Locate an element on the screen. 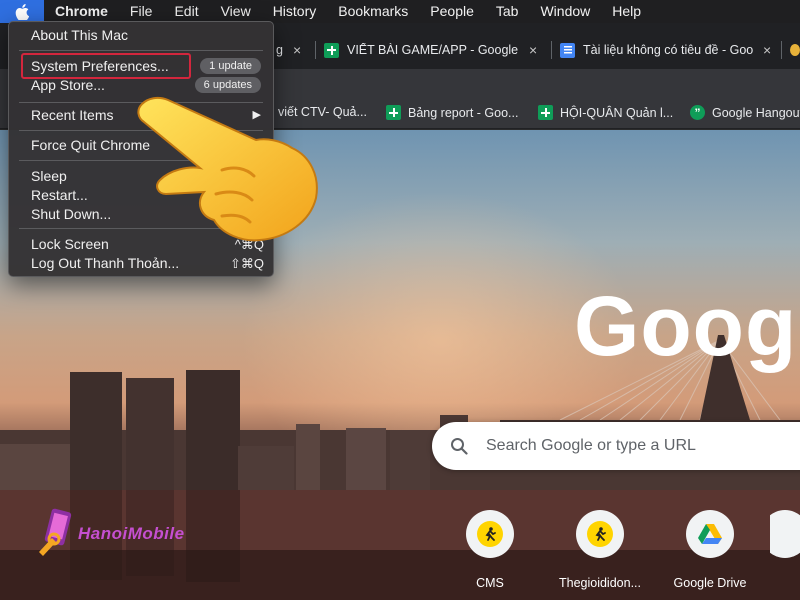  menu-item-label: Lock Screen is located at coordinates (70, 244).